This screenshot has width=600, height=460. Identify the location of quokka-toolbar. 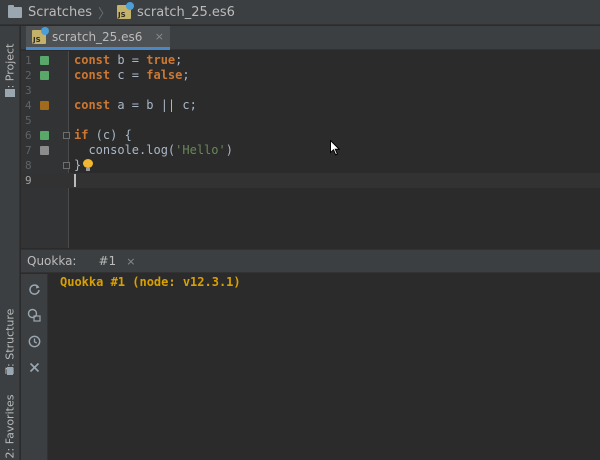
(34, 367).